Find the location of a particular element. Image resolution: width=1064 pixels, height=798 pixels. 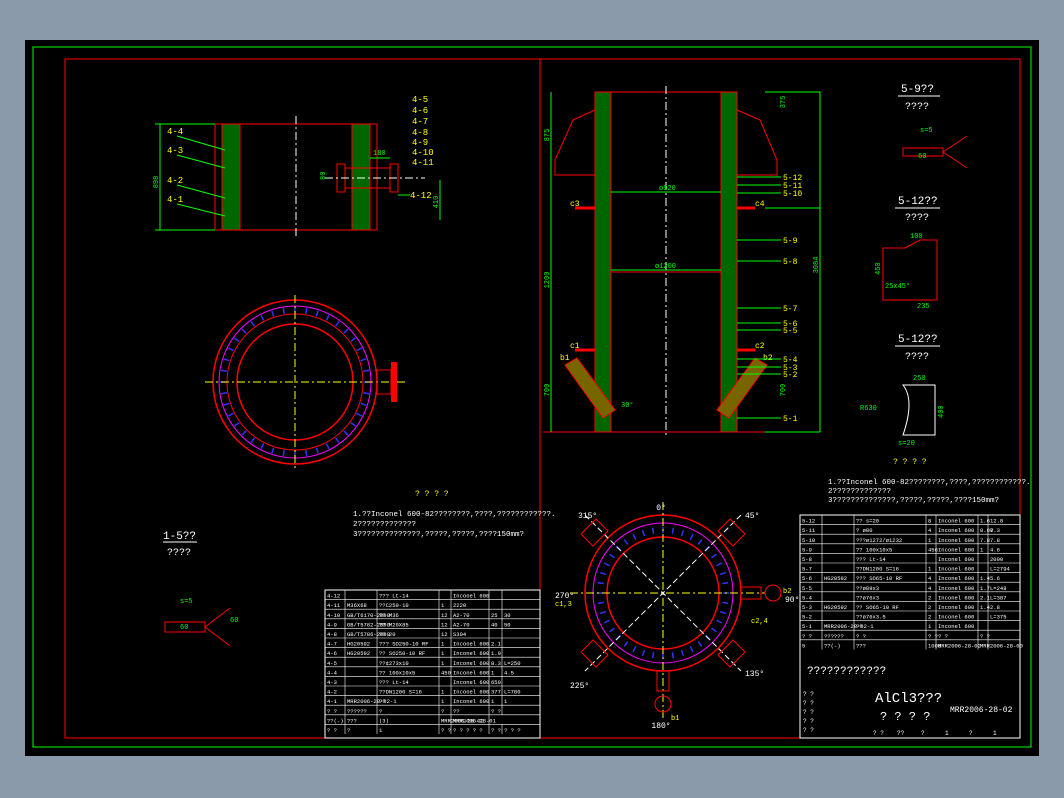

table-cell: ??? SO65-10 RF is located at coordinates (879, 578).